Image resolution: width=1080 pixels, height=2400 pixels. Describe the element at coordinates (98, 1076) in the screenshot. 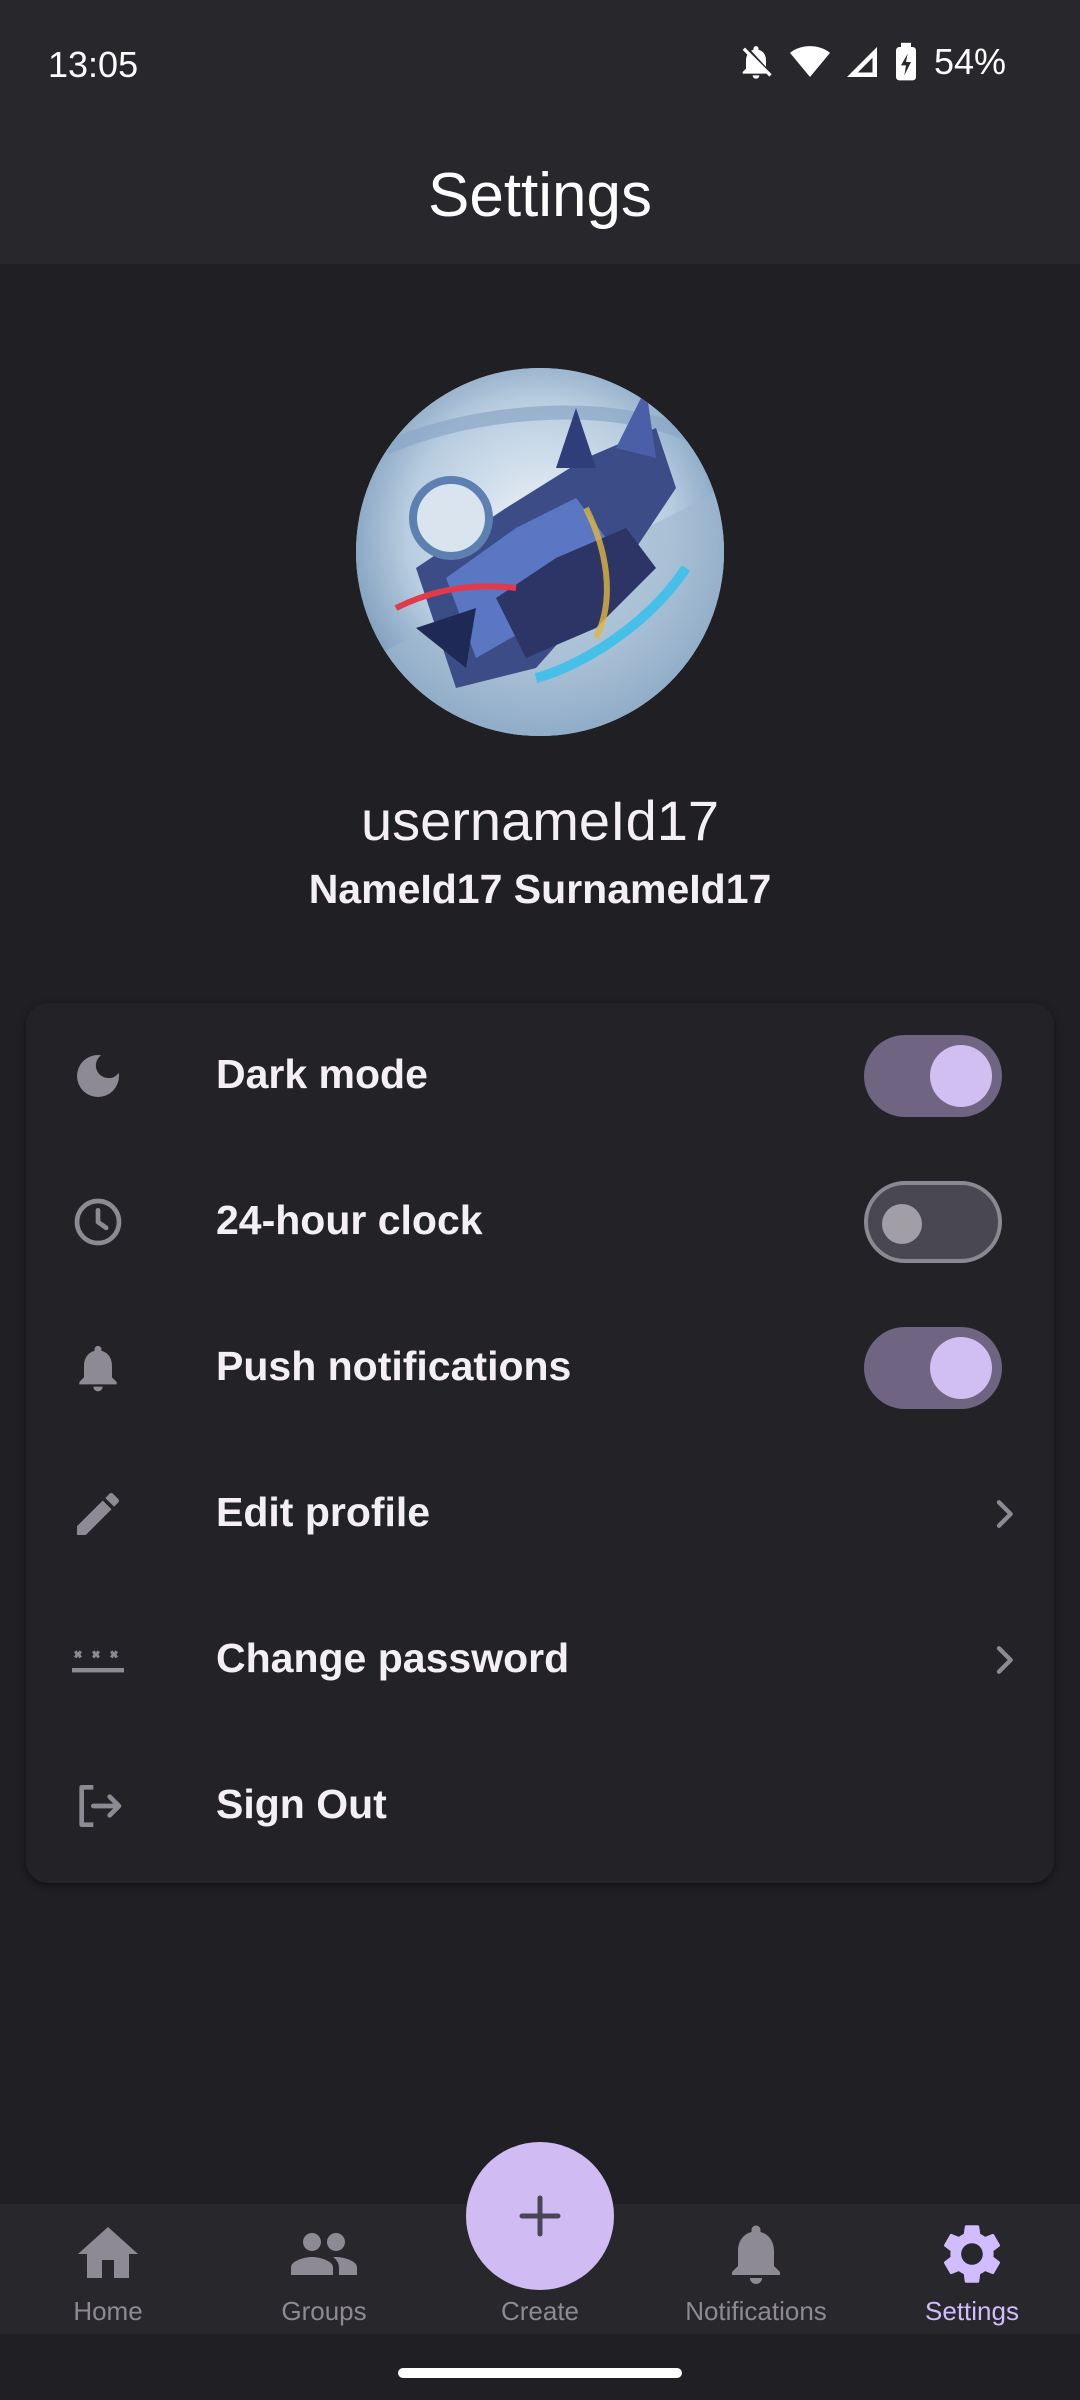

I see `moon-icon` at that location.